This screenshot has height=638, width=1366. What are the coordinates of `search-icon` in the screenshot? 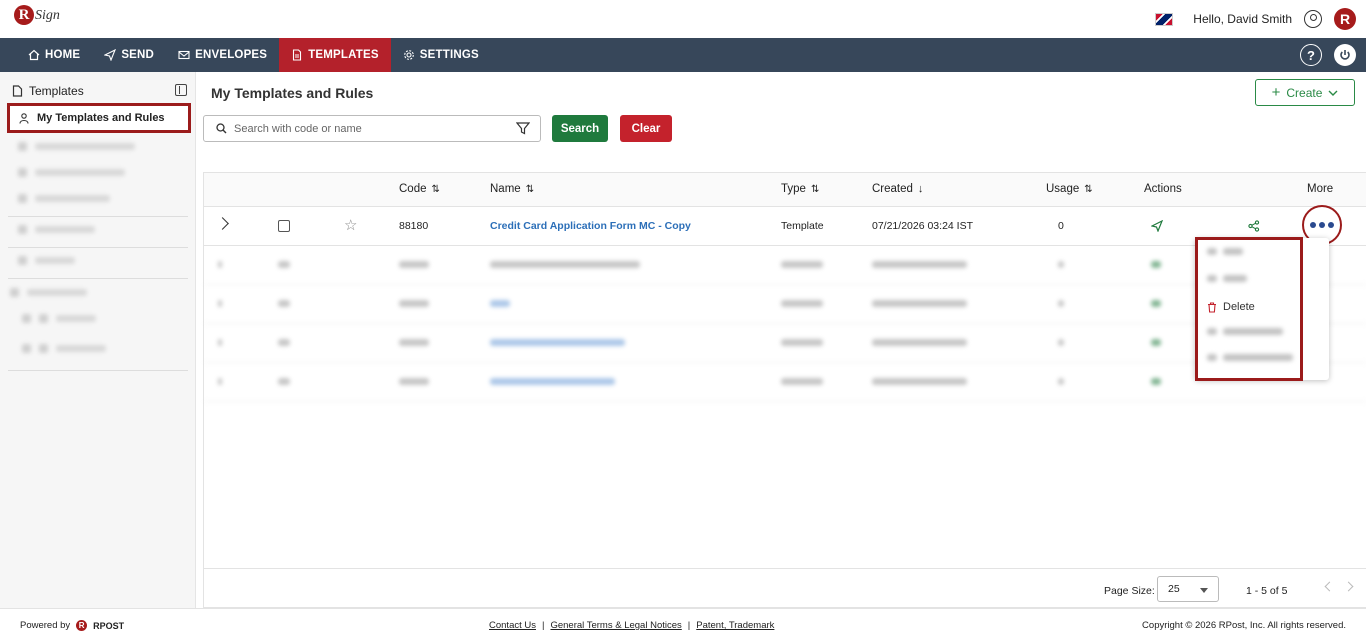 It's located at (221, 128).